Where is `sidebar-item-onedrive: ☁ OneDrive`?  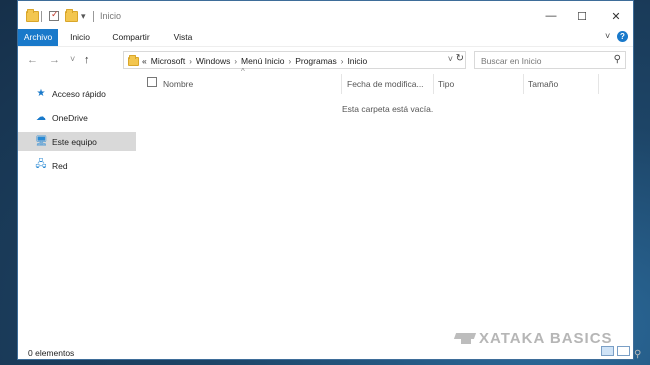 sidebar-item-onedrive: ☁ OneDrive is located at coordinates (77, 117).